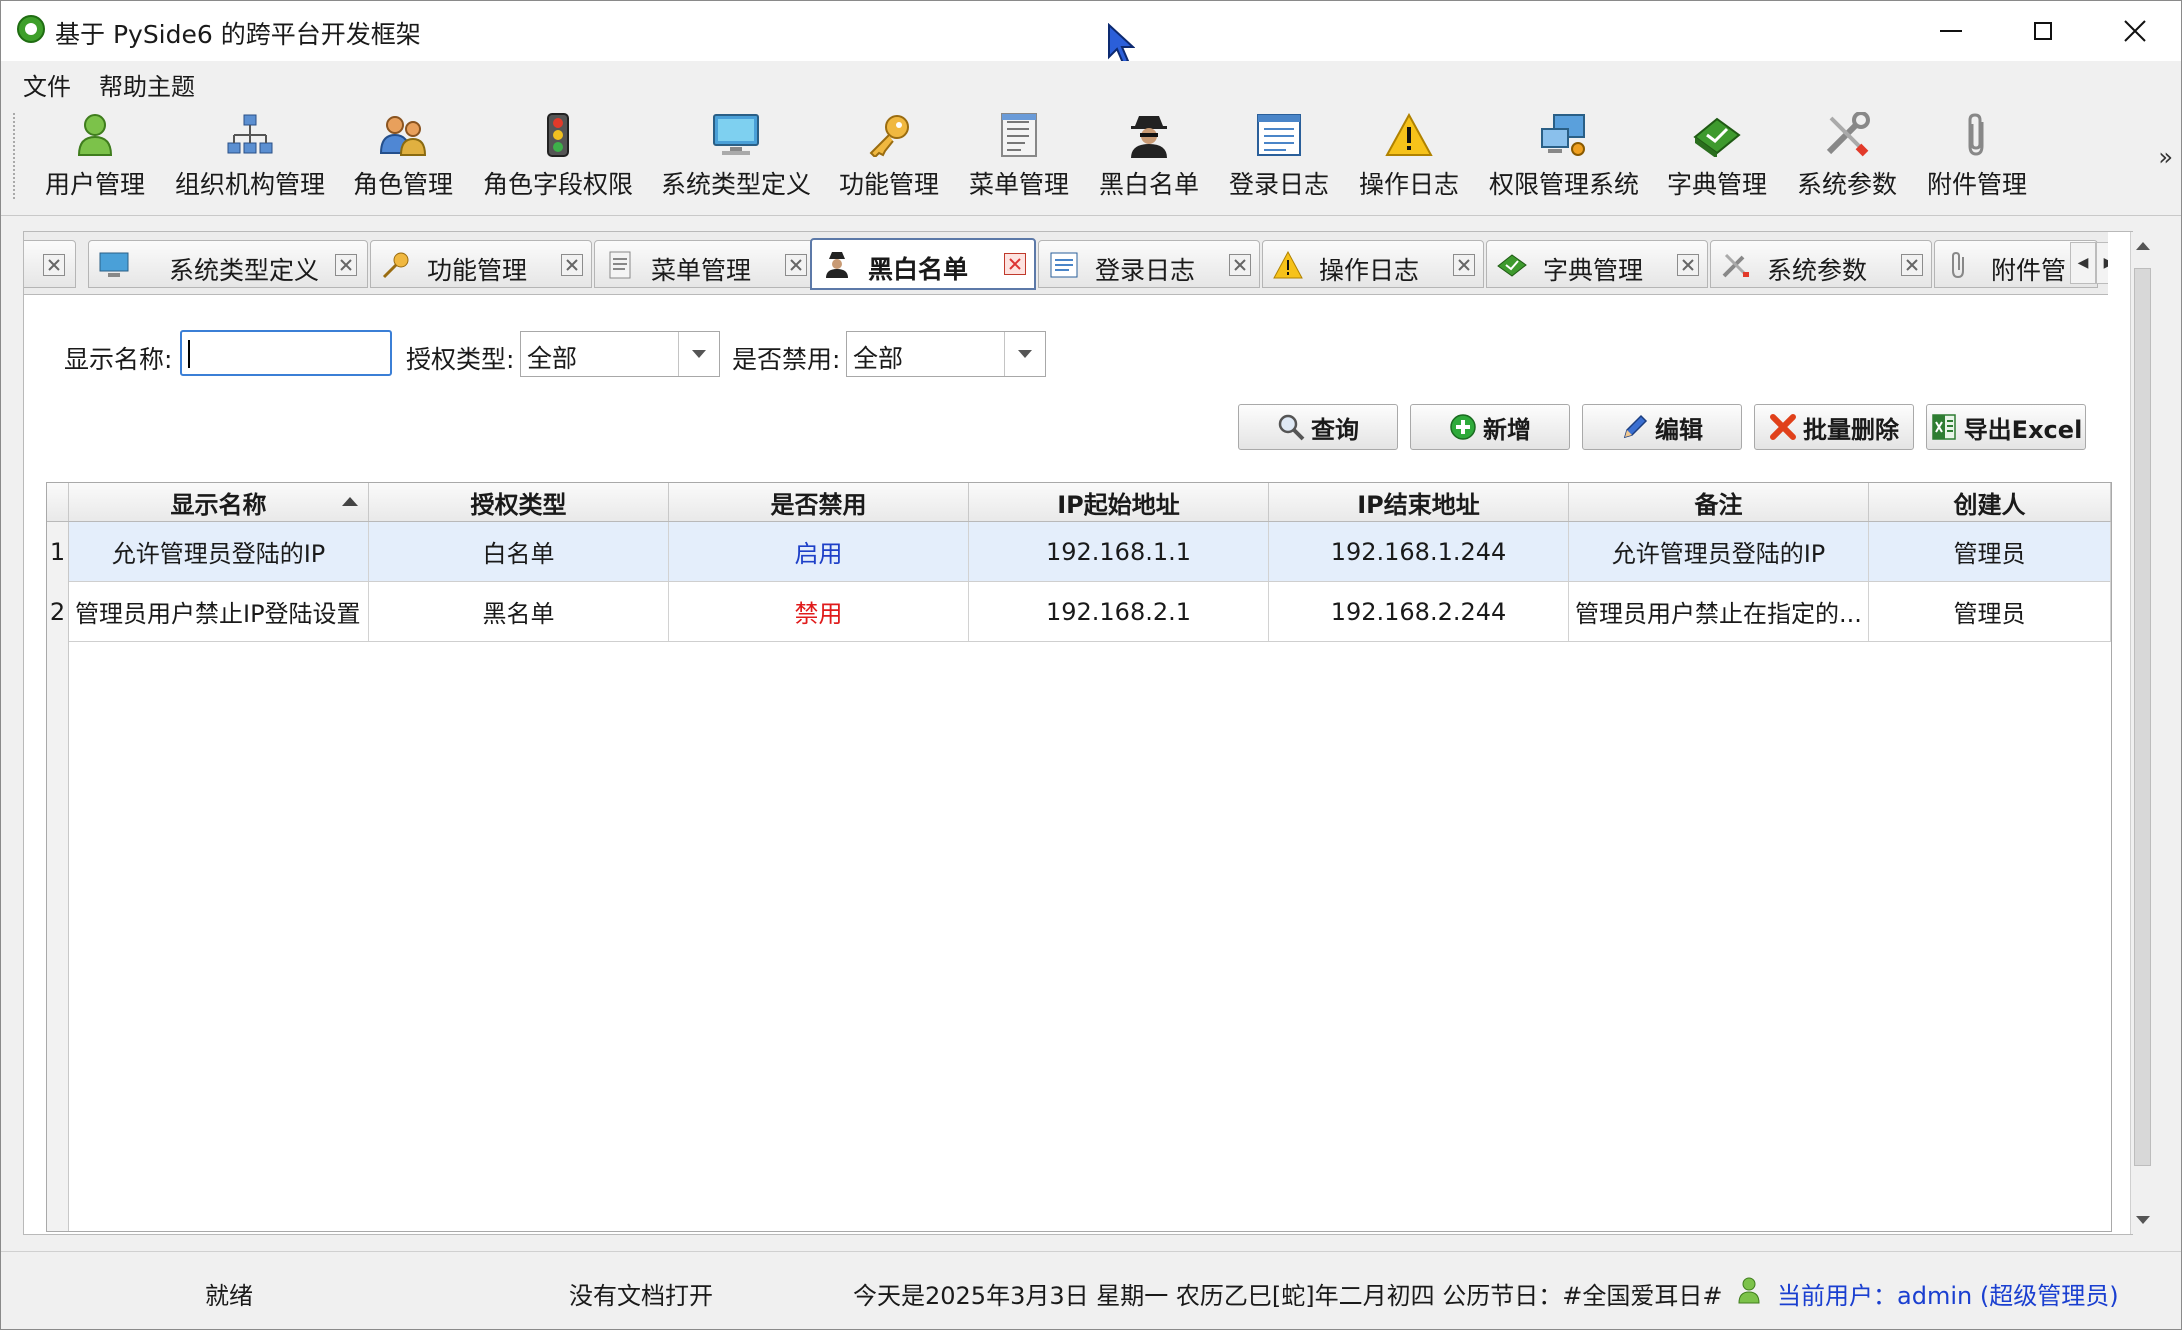  What do you see at coordinates (519, 502) in the screenshot?
I see `column-header-auth-type: 授权类型` at bounding box center [519, 502].